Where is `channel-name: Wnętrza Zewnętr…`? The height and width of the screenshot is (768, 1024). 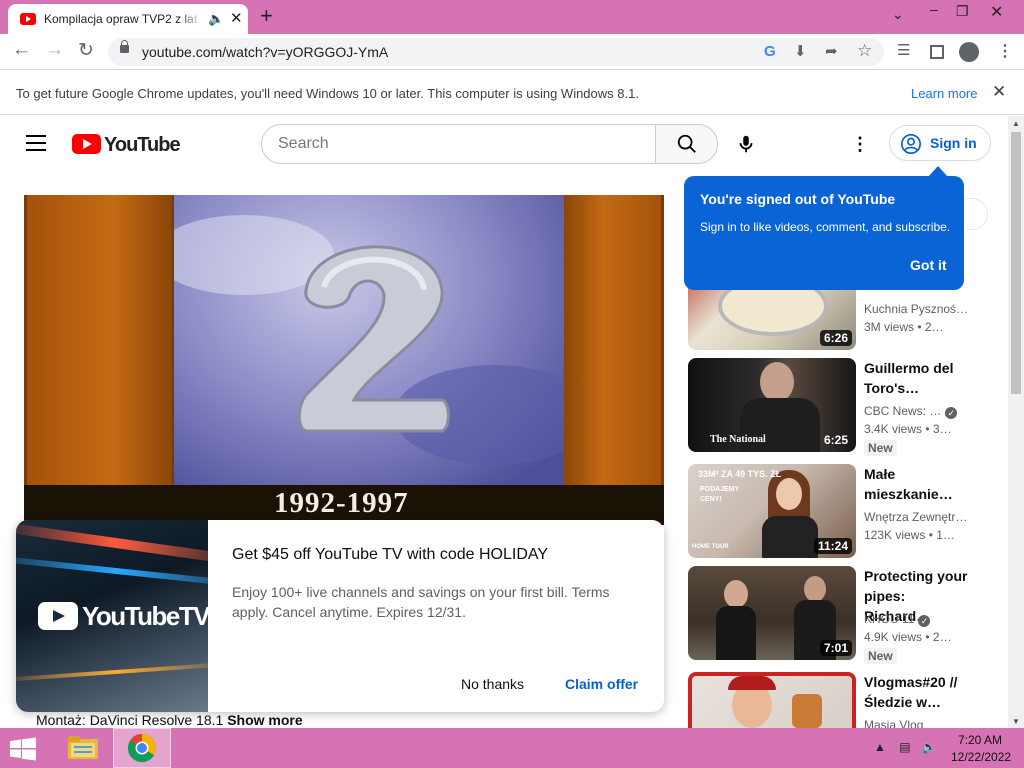
channel-name: Wnętrza Zewnętr… is located at coordinates (915, 517).